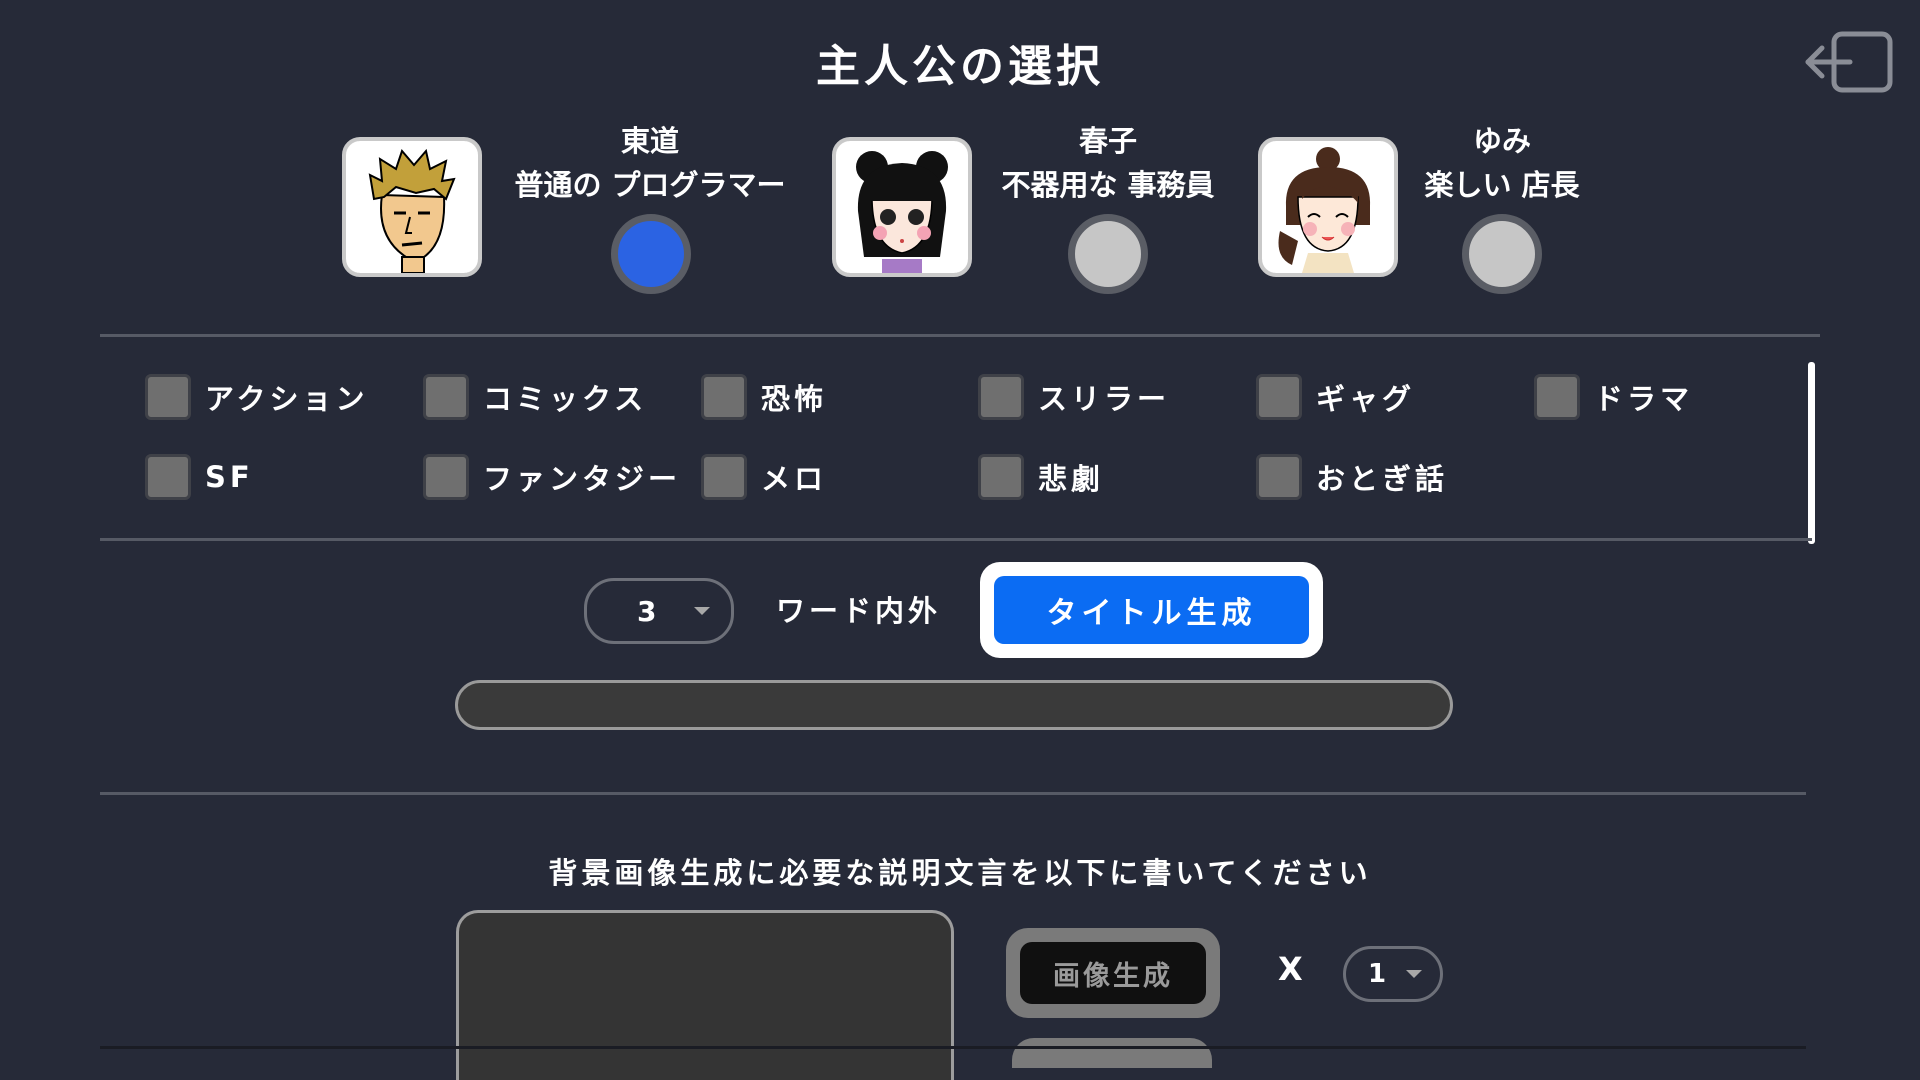  I want to click on genre-checkbox-melo: メロ, so click(764, 477).